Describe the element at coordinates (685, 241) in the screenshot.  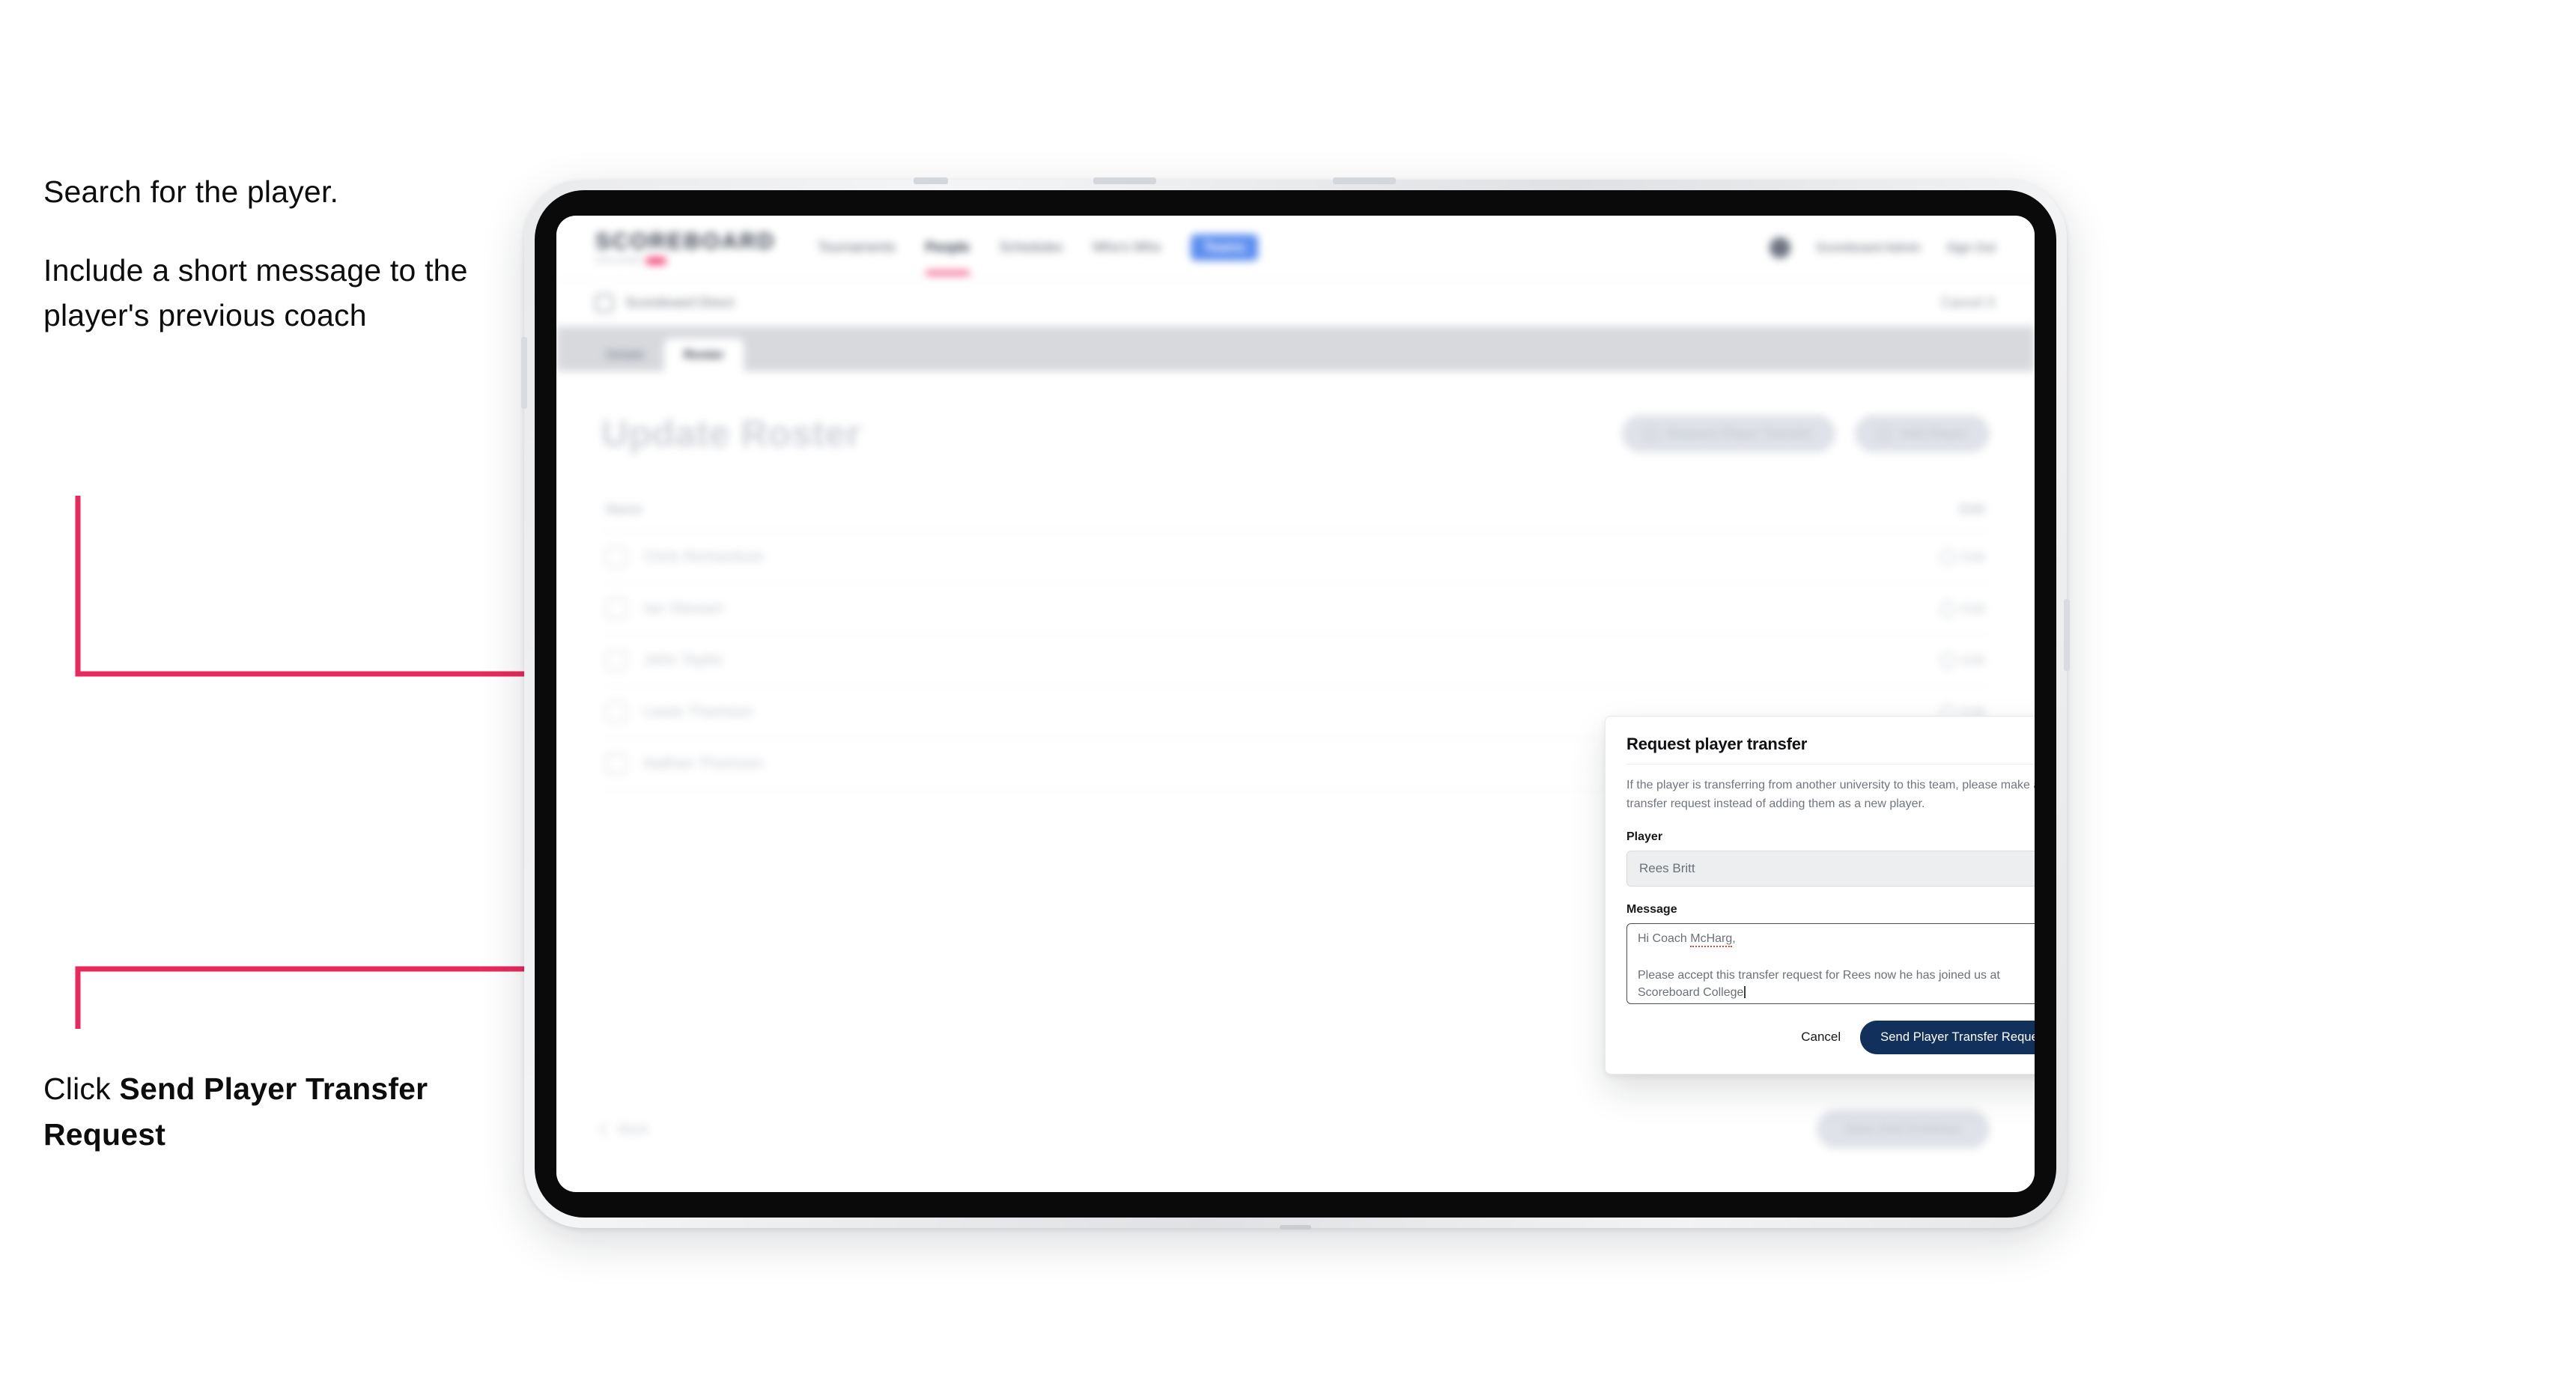
I see `logo-wordmark: SCOREBOARD` at that location.